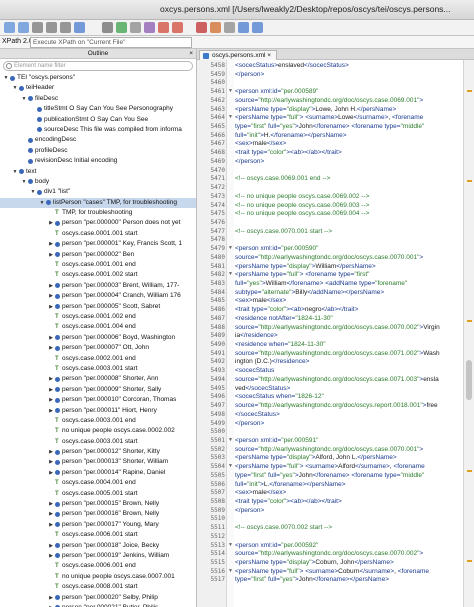 This screenshot has width=474, height=607. What do you see at coordinates (98, 514) in the screenshot?
I see `outline-element-node: ▶ person "per.000016" Brown, Nelly` at bounding box center [98, 514].